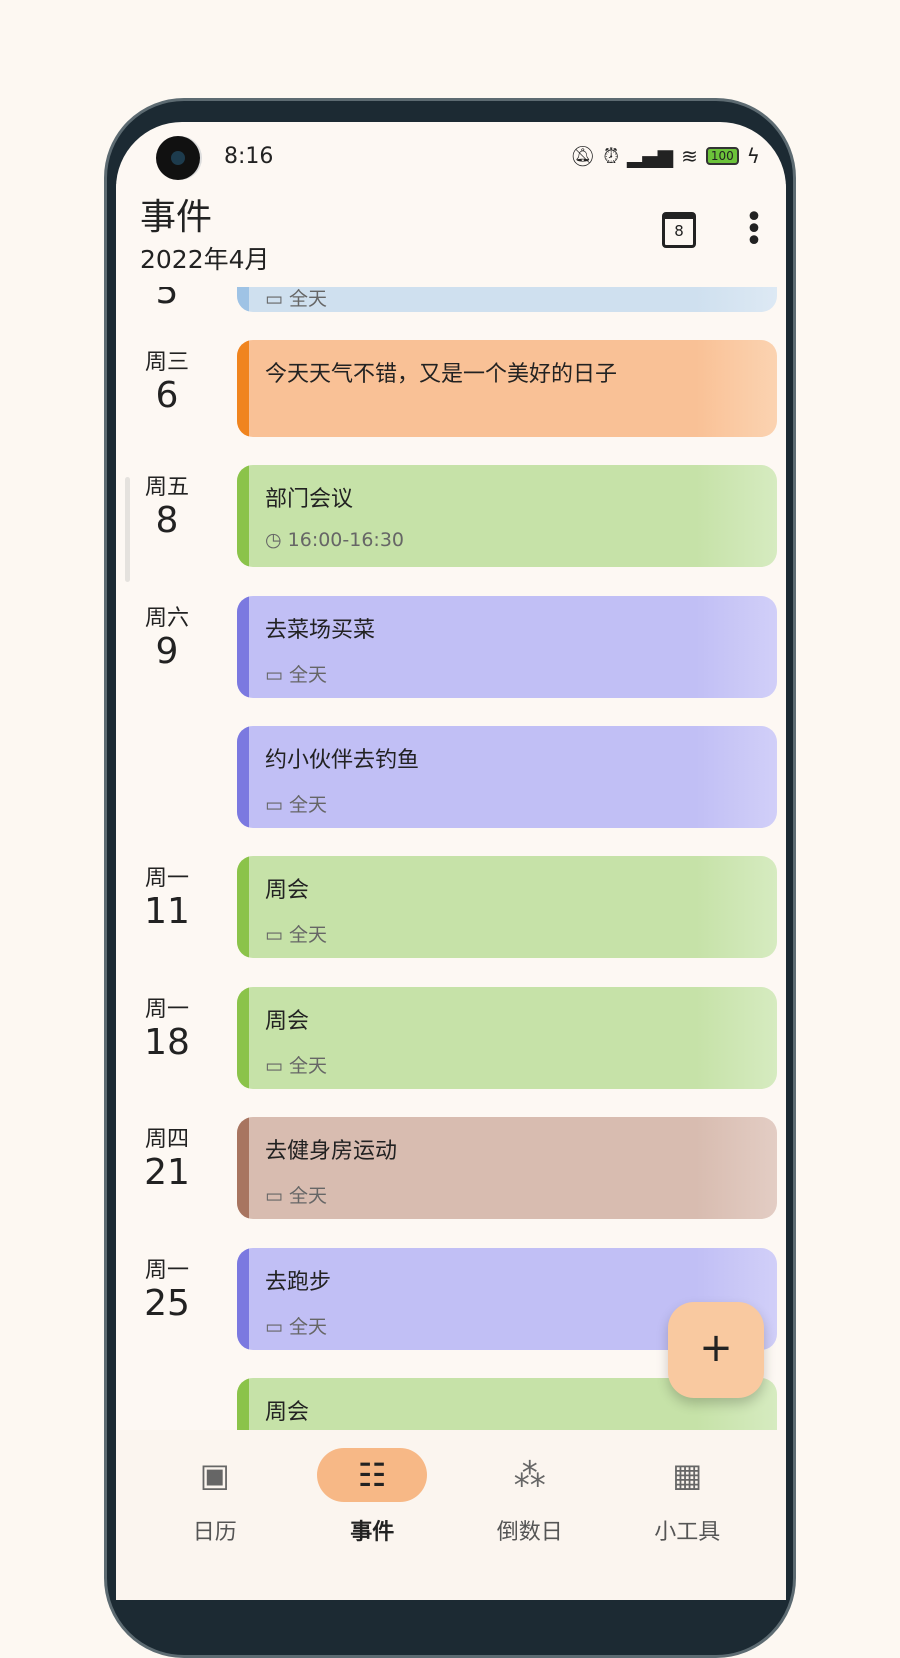  What do you see at coordinates (372, 1475) in the screenshot?
I see `list-icon: ☷` at bounding box center [372, 1475].